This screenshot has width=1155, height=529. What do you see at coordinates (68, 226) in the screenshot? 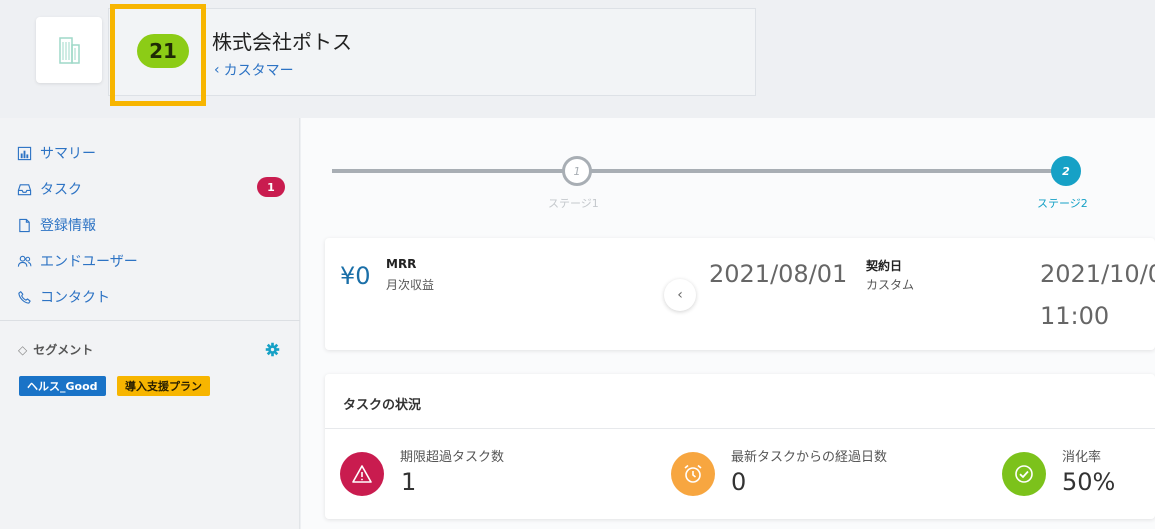
I see `sidebar-item-label: 登録情報` at bounding box center [68, 226].